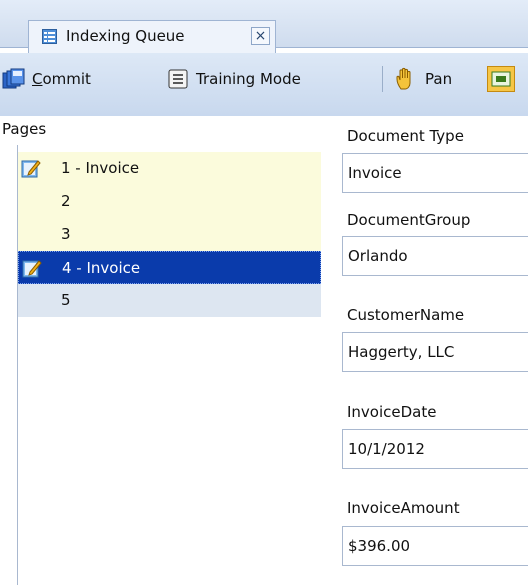  Describe the element at coordinates (401, 352) in the screenshot. I see `customer-name-value: Haggerty, LLC` at that location.